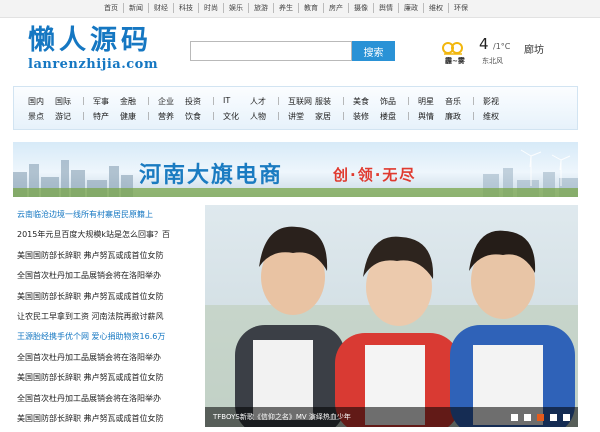 Image resolution: width=600 pixels, height=432 pixels. What do you see at coordinates (135, 8) in the screenshot?
I see `top-nav-link: 新闻` at bounding box center [135, 8].